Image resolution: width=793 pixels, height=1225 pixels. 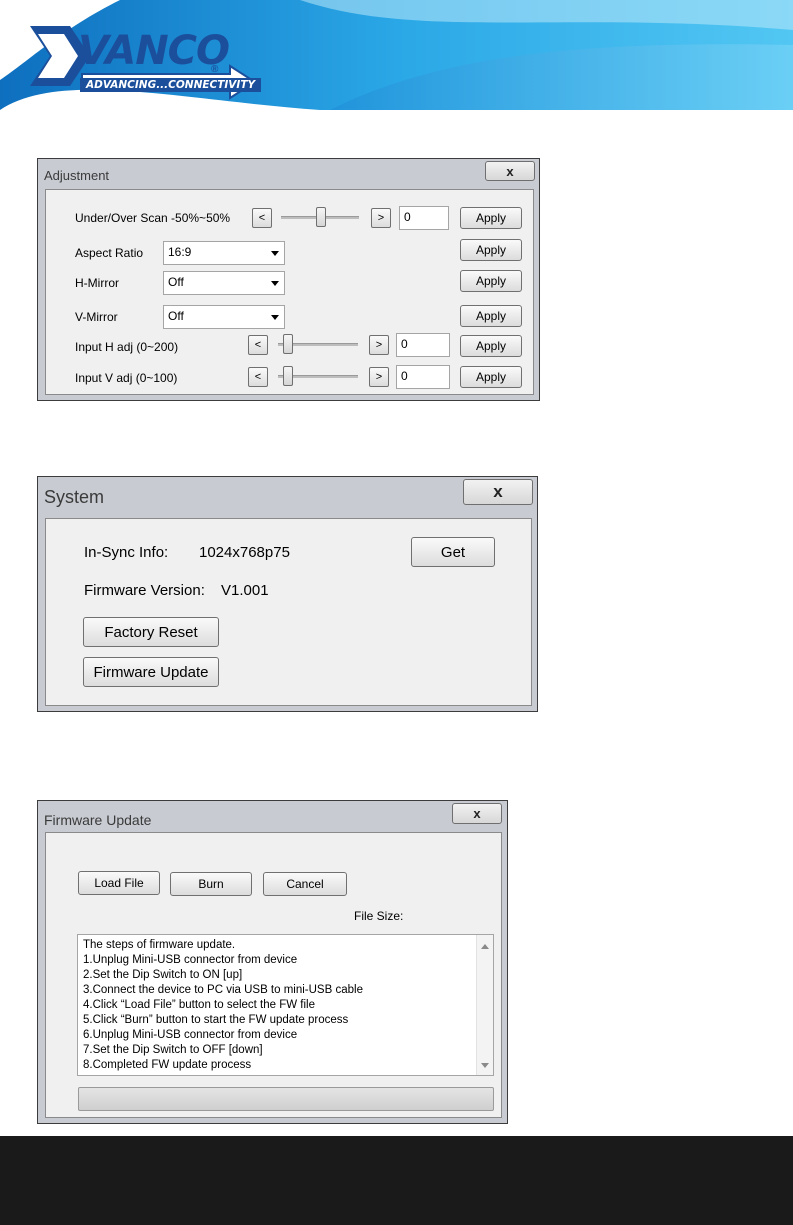 What do you see at coordinates (224, 317) in the screenshot?
I see `v-mirror-select: Off` at bounding box center [224, 317].